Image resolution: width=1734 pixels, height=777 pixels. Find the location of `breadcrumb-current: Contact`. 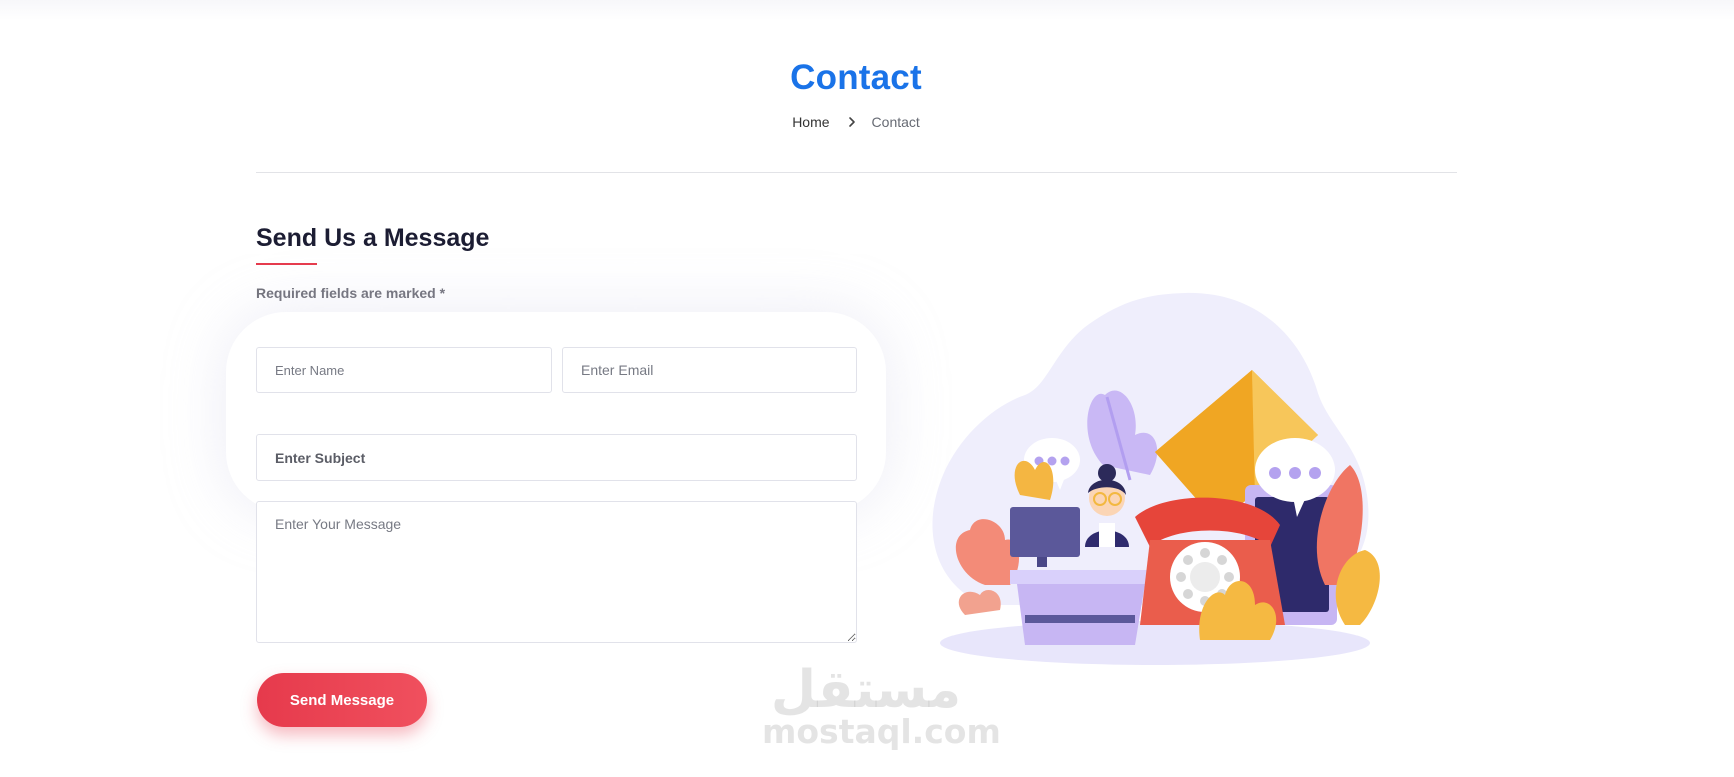

breadcrumb-current: Contact is located at coordinates (895, 122).